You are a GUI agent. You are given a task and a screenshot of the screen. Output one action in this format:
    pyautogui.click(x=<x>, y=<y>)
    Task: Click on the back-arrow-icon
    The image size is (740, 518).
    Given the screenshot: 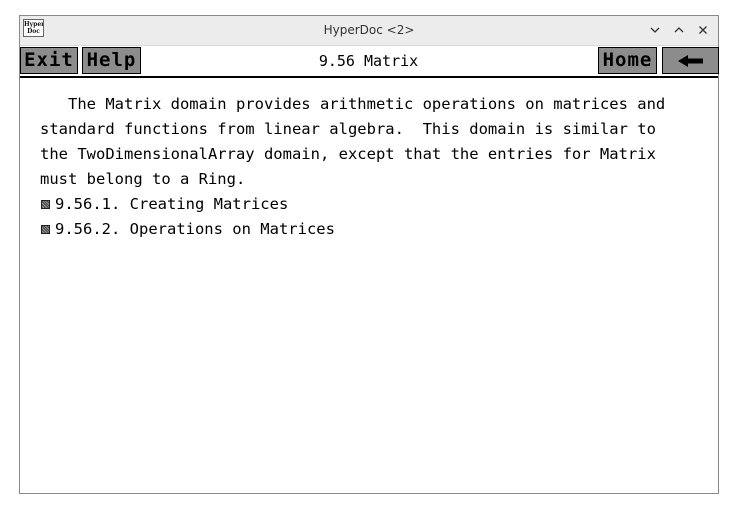 What is the action you would take?
    pyautogui.click(x=690, y=61)
    